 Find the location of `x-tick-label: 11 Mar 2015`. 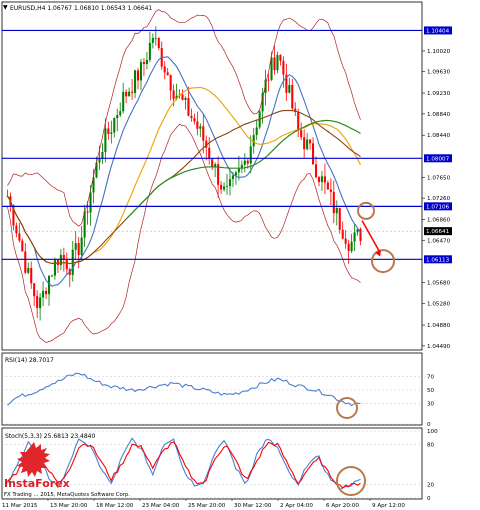

x-tick-label: 11 Mar 2015 is located at coordinates (20, 506).